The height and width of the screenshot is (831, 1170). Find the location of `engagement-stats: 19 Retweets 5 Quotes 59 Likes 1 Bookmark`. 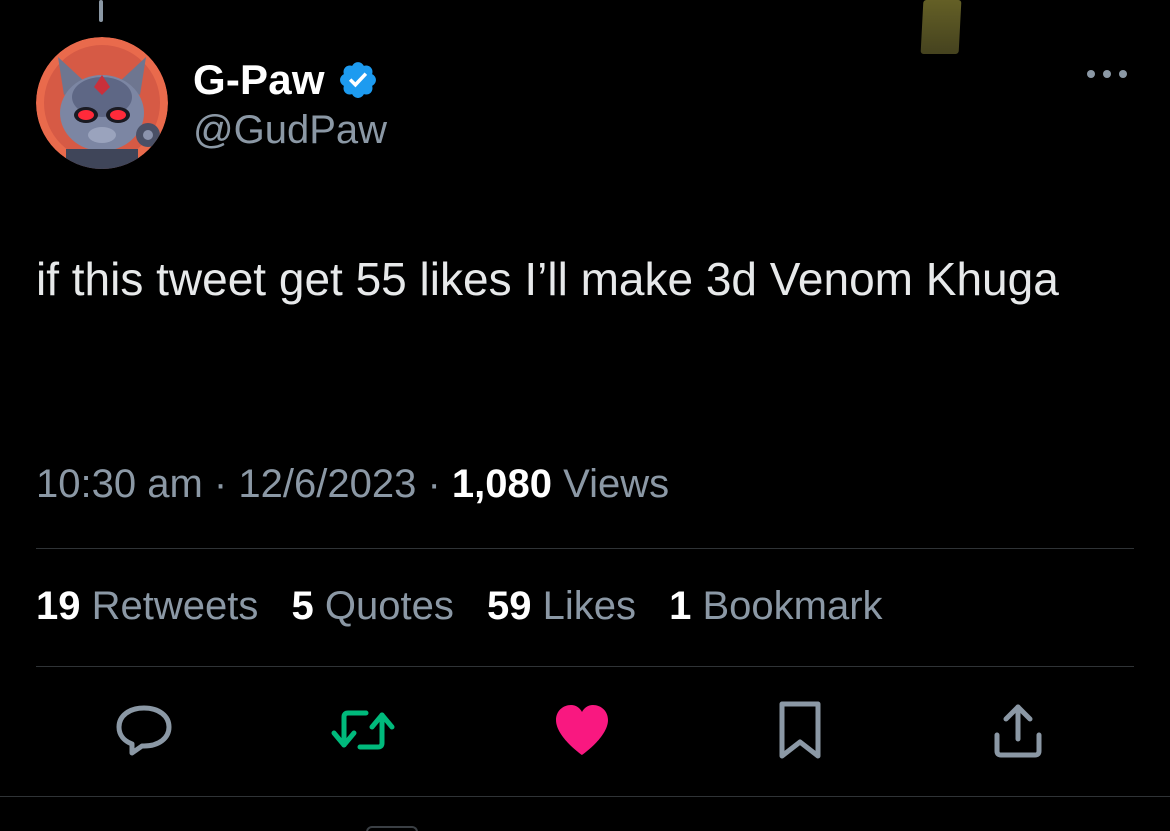

engagement-stats: 19 Retweets 5 Quotes 59 Likes 1 Bookmark is located at coordinates (470, 606).